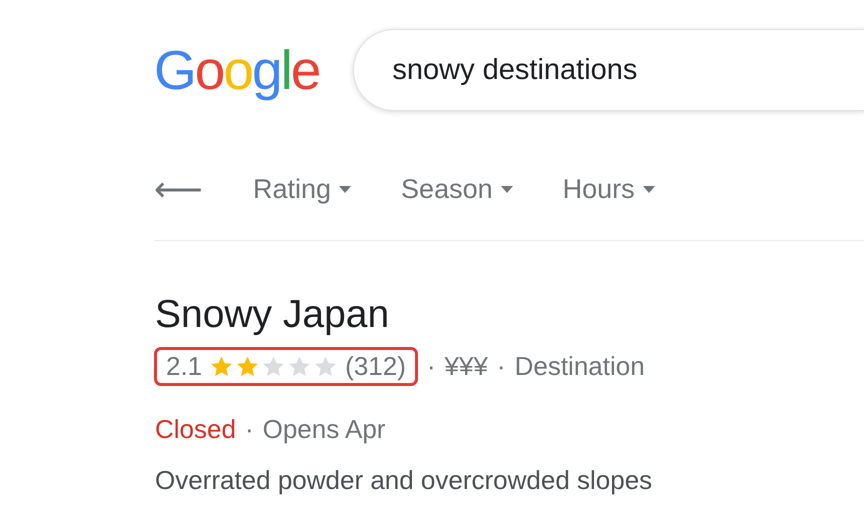 The height and width of the screenshot is (512, 864). What do you see at coordinates (184, 366) in the screenshot?
I see `rating-value: 2.1` at bounding box center [184, 366].